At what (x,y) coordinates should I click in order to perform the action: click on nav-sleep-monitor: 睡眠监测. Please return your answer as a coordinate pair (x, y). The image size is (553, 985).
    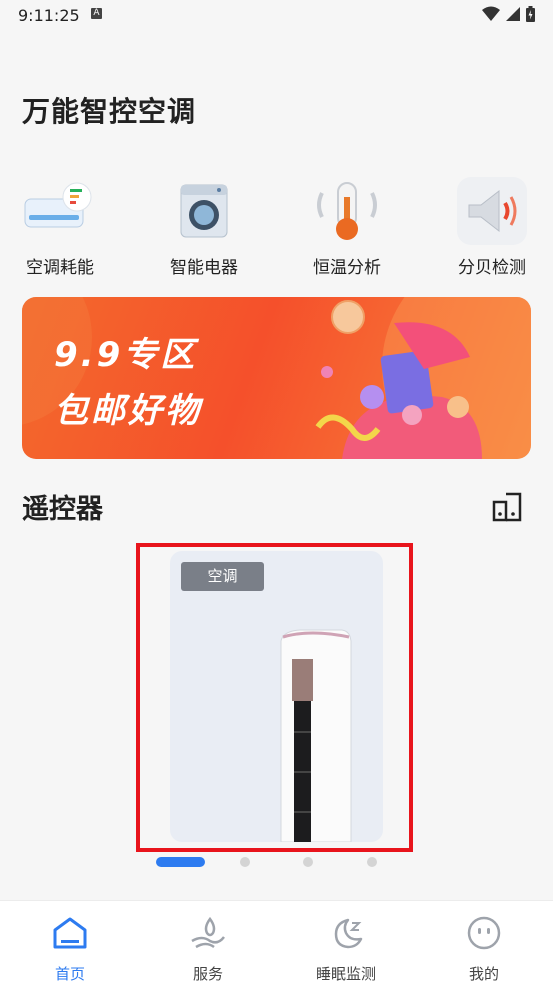
    Looking at the image, I should click on (346, 949).